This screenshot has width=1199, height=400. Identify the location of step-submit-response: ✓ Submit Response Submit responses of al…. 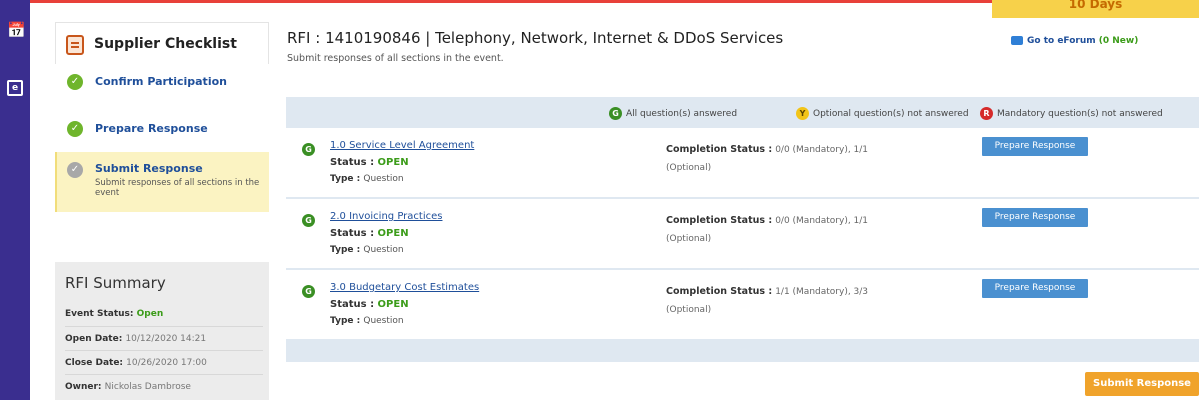
(162, 182).